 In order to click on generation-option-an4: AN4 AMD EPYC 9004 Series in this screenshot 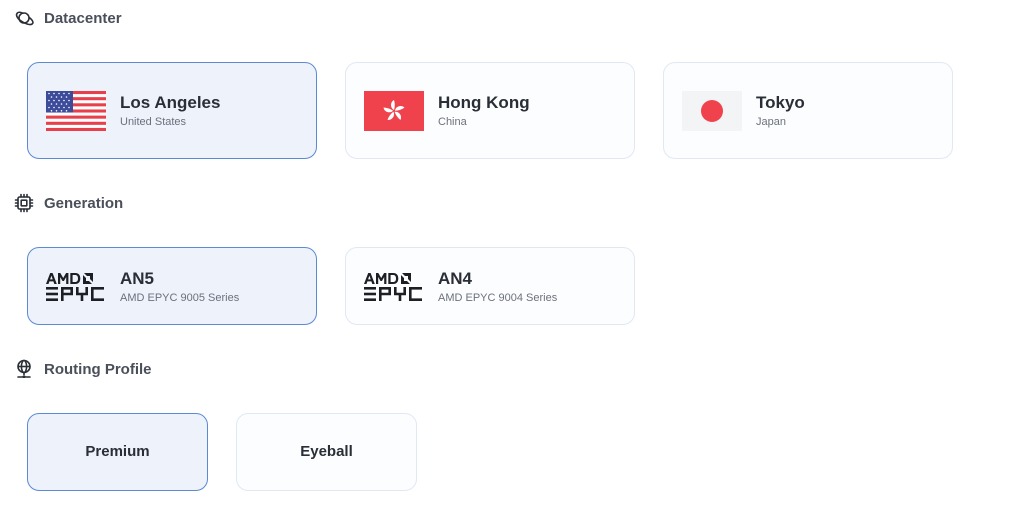, I will do `click(490, 286)`.